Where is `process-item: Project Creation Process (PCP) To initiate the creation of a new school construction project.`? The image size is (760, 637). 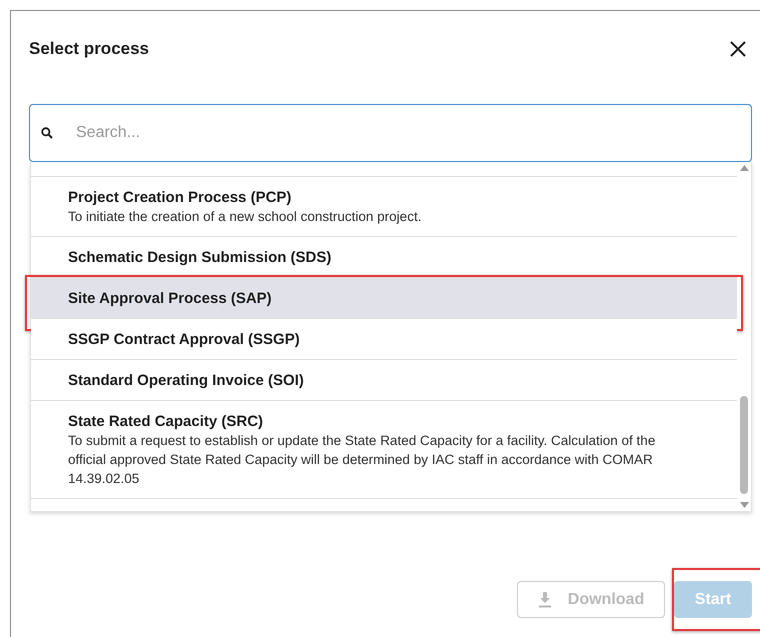 process-item: Project Creation Process (PCP) To initiate the creation of a new school construction project. is located at coordinates (384, 207).